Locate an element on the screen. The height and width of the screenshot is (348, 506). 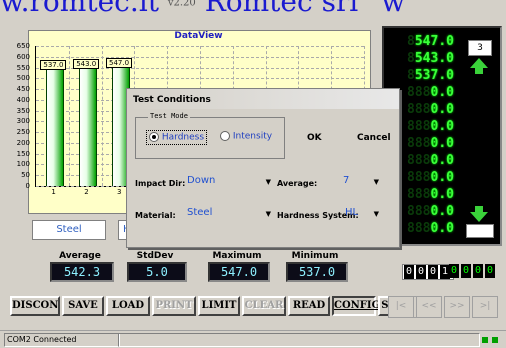
arrow-up-icon is located at coordinates (479, 67).